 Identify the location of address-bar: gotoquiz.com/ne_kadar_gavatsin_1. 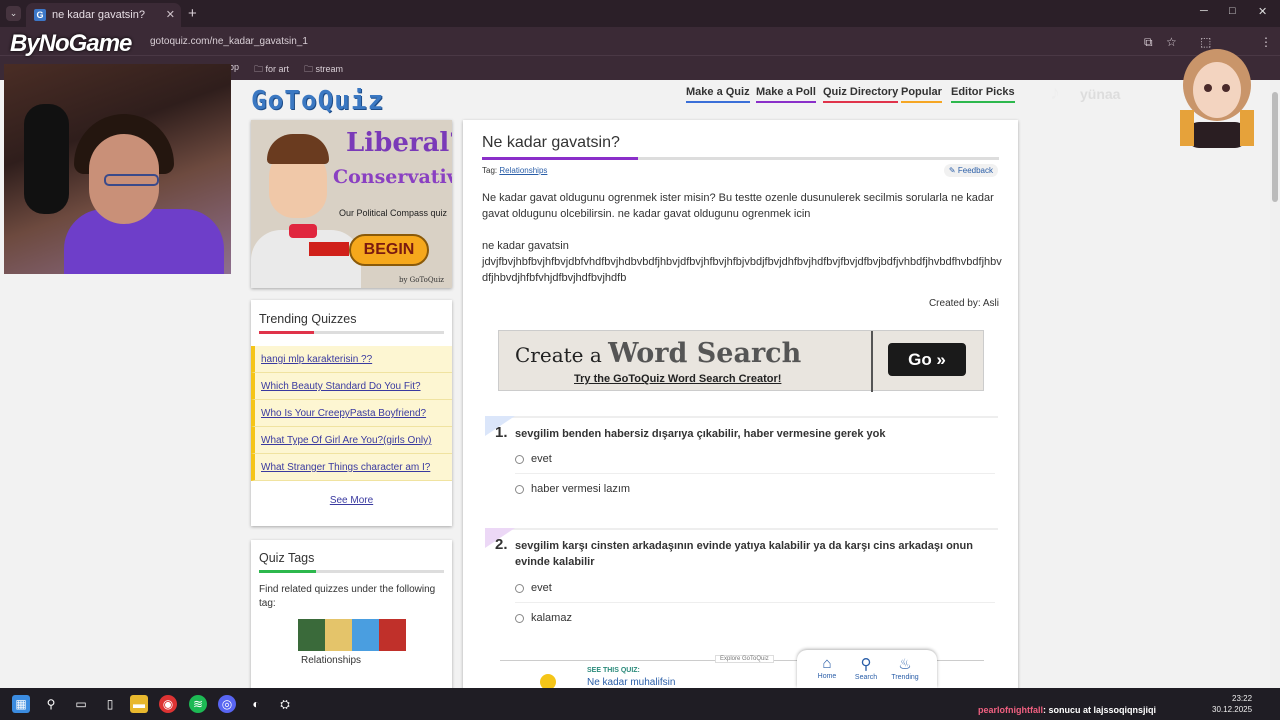
(229, 41).